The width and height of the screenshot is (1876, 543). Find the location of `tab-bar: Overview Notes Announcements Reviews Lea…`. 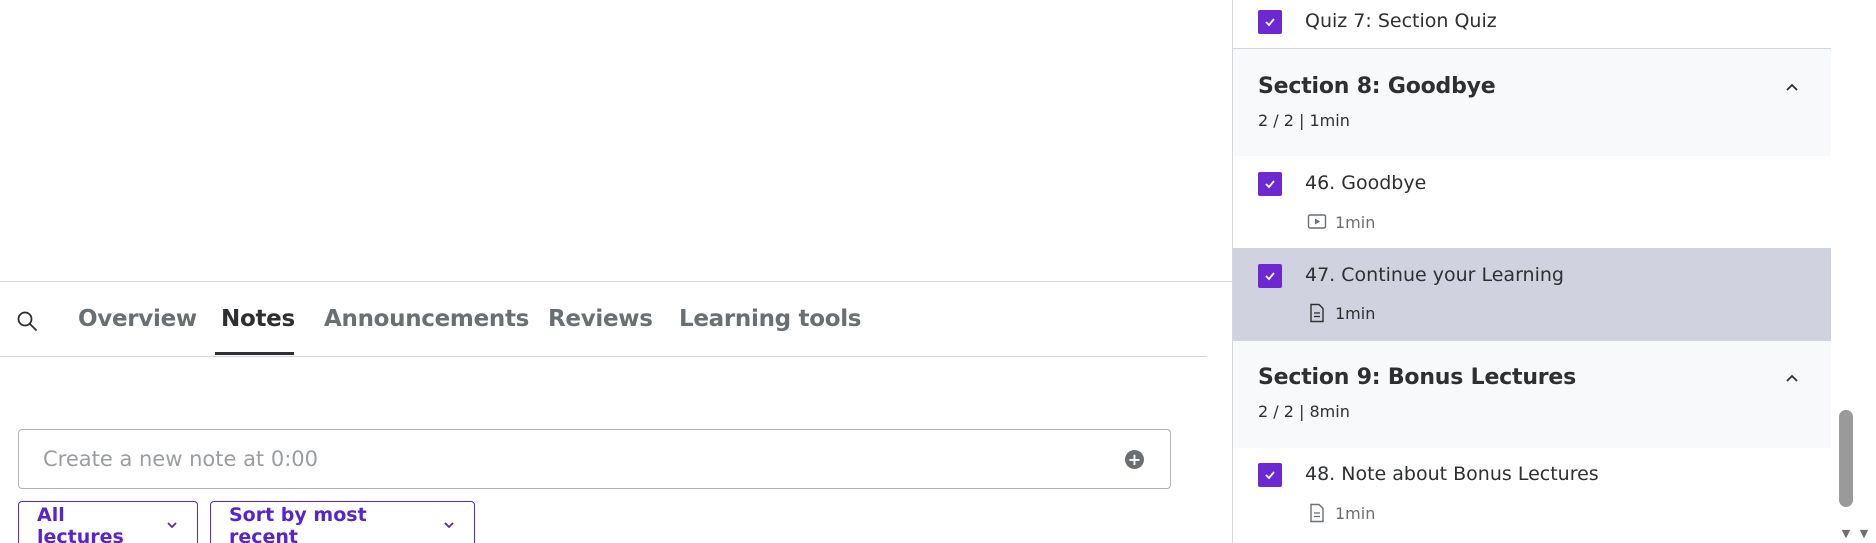

tab-bar: Overview Notes Announcements Reviews Lea… is located at coordinates (603, 319).